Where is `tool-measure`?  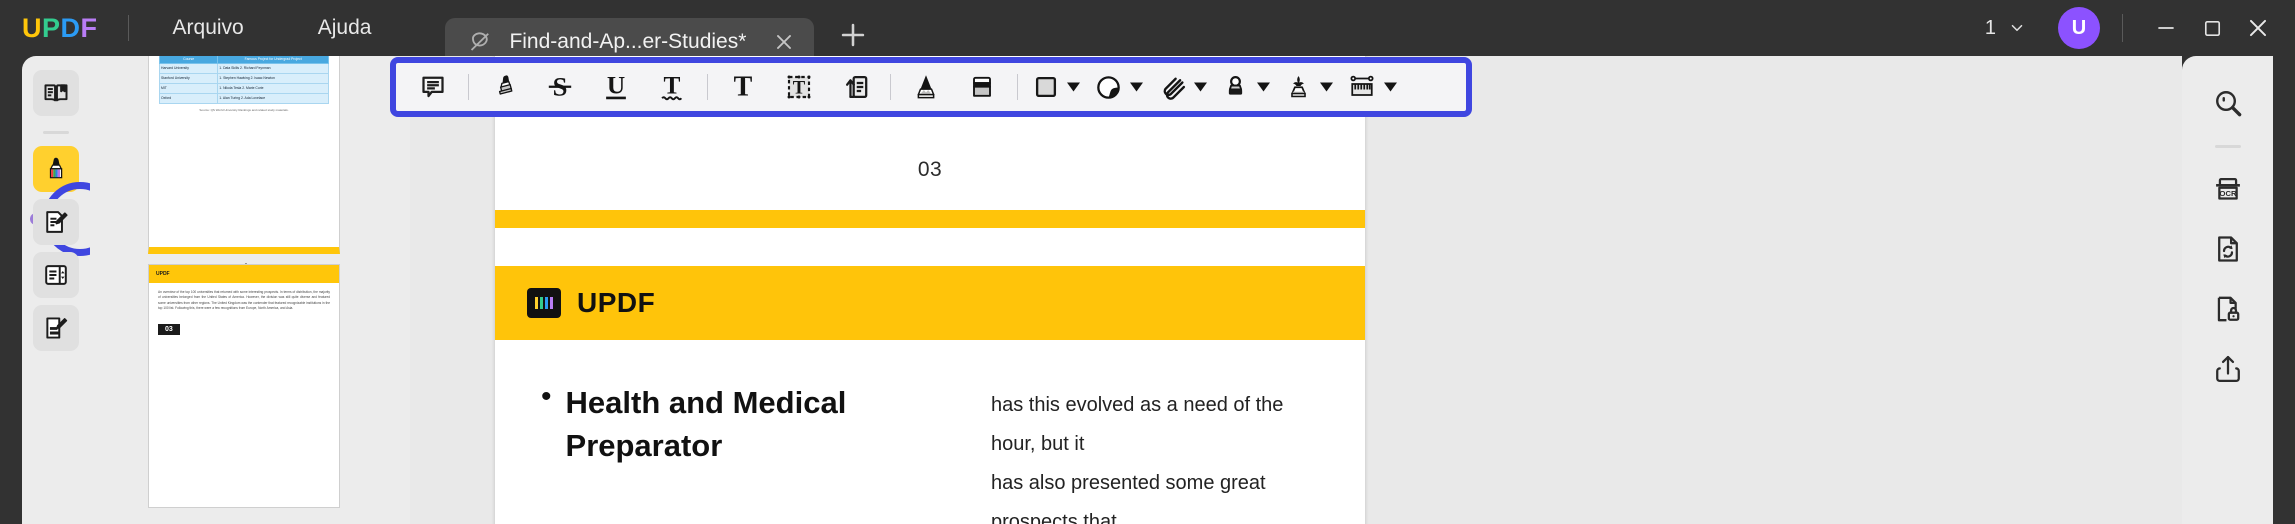 tool-measure is located at coordinates (1372, 87).